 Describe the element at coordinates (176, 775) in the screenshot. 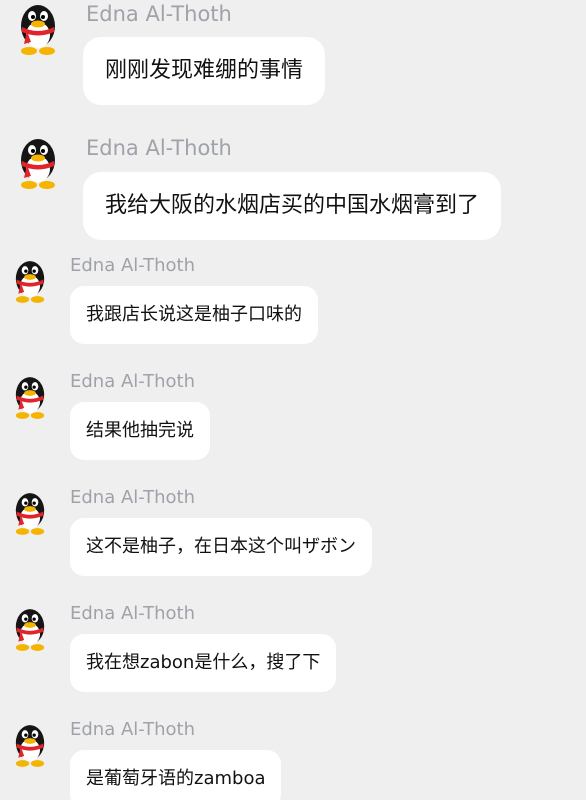

I see `message-bubble: 是葡萄牙语的zamboa` at that location.